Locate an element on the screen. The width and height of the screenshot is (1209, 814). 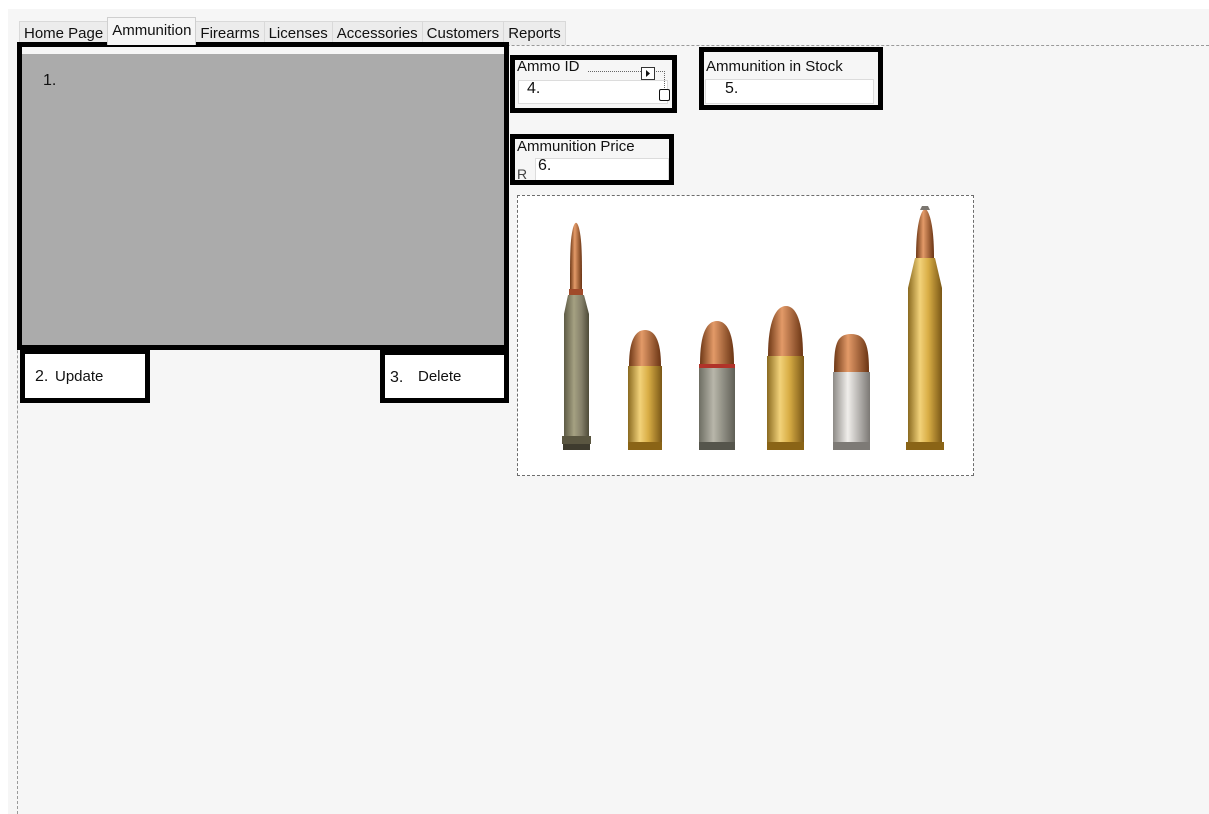
ammunition-cartridges-icon is located at coordinates (753, 328).